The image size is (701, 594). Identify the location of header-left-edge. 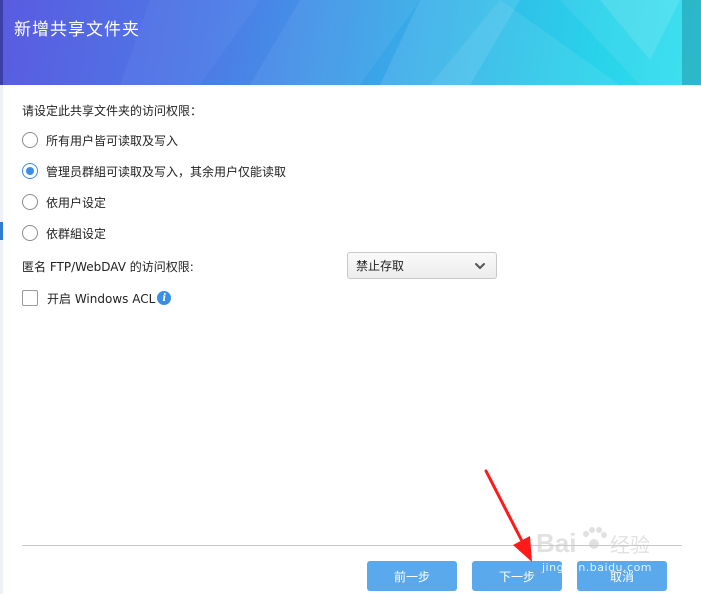
(1, 42).